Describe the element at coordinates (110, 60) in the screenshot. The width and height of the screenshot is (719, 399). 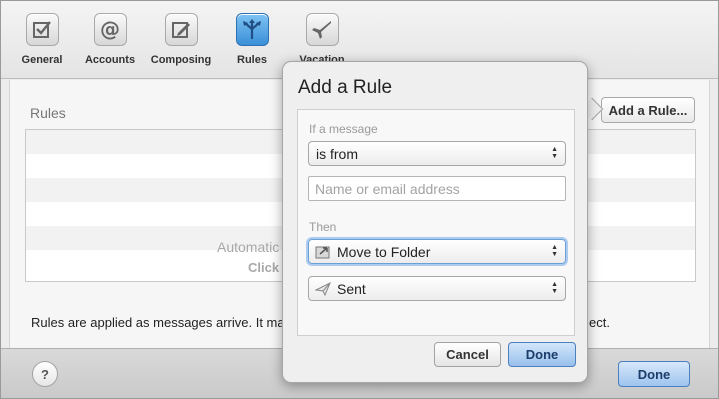
I see `toolbar-label-accounts: Accounts` at that location.